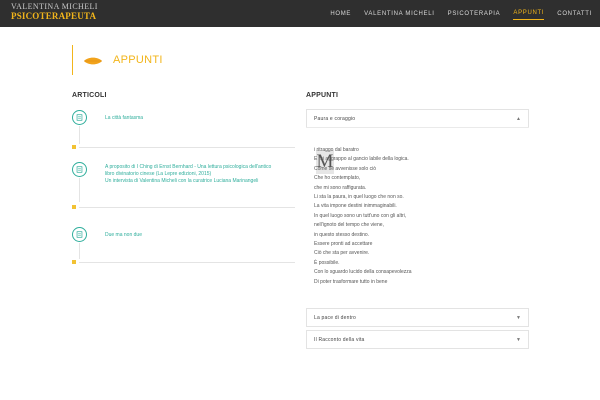 The height and width of the screenshot is (400, 600). Describe the element at coordinates (518, 118) in the screenshot. I see `chevron-up-icon: ▲` at that location.